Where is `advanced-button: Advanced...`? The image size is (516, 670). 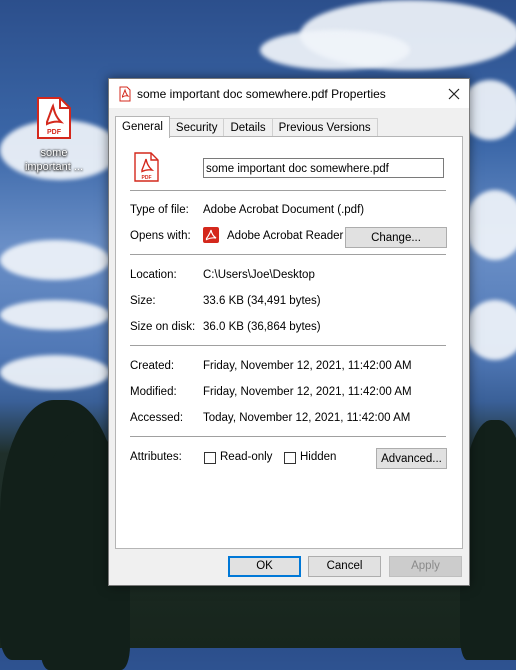
advanced-button: Advanced... is located at coordinates (411, 458).